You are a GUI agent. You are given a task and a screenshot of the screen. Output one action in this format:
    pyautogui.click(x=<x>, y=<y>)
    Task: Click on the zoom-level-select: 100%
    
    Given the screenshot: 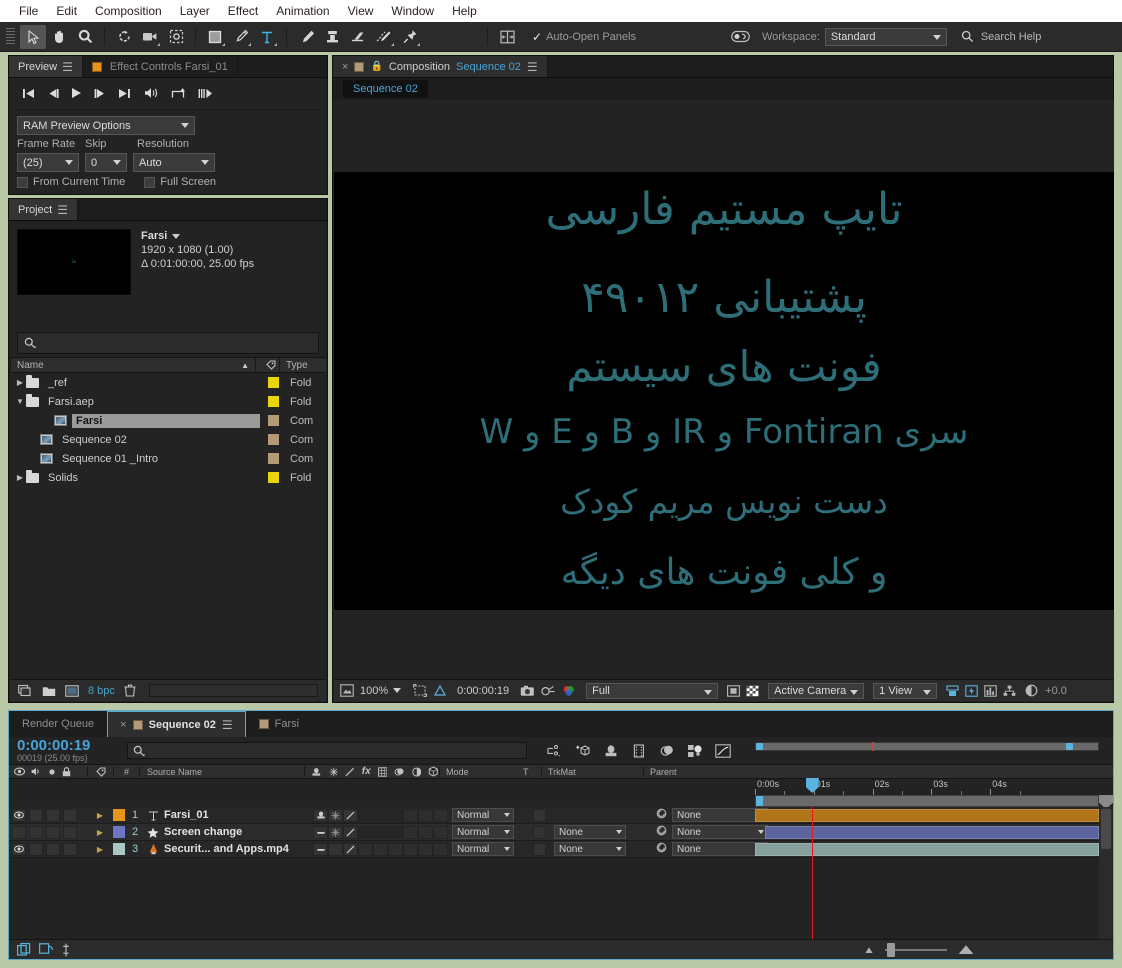 What is the action you would take?
    pyautogui.click(x=381, y=691)
    